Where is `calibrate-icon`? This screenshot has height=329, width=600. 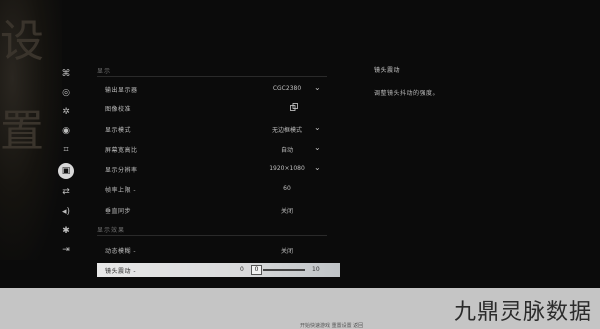 calibrate-icon is located at coordinates (294, 107).